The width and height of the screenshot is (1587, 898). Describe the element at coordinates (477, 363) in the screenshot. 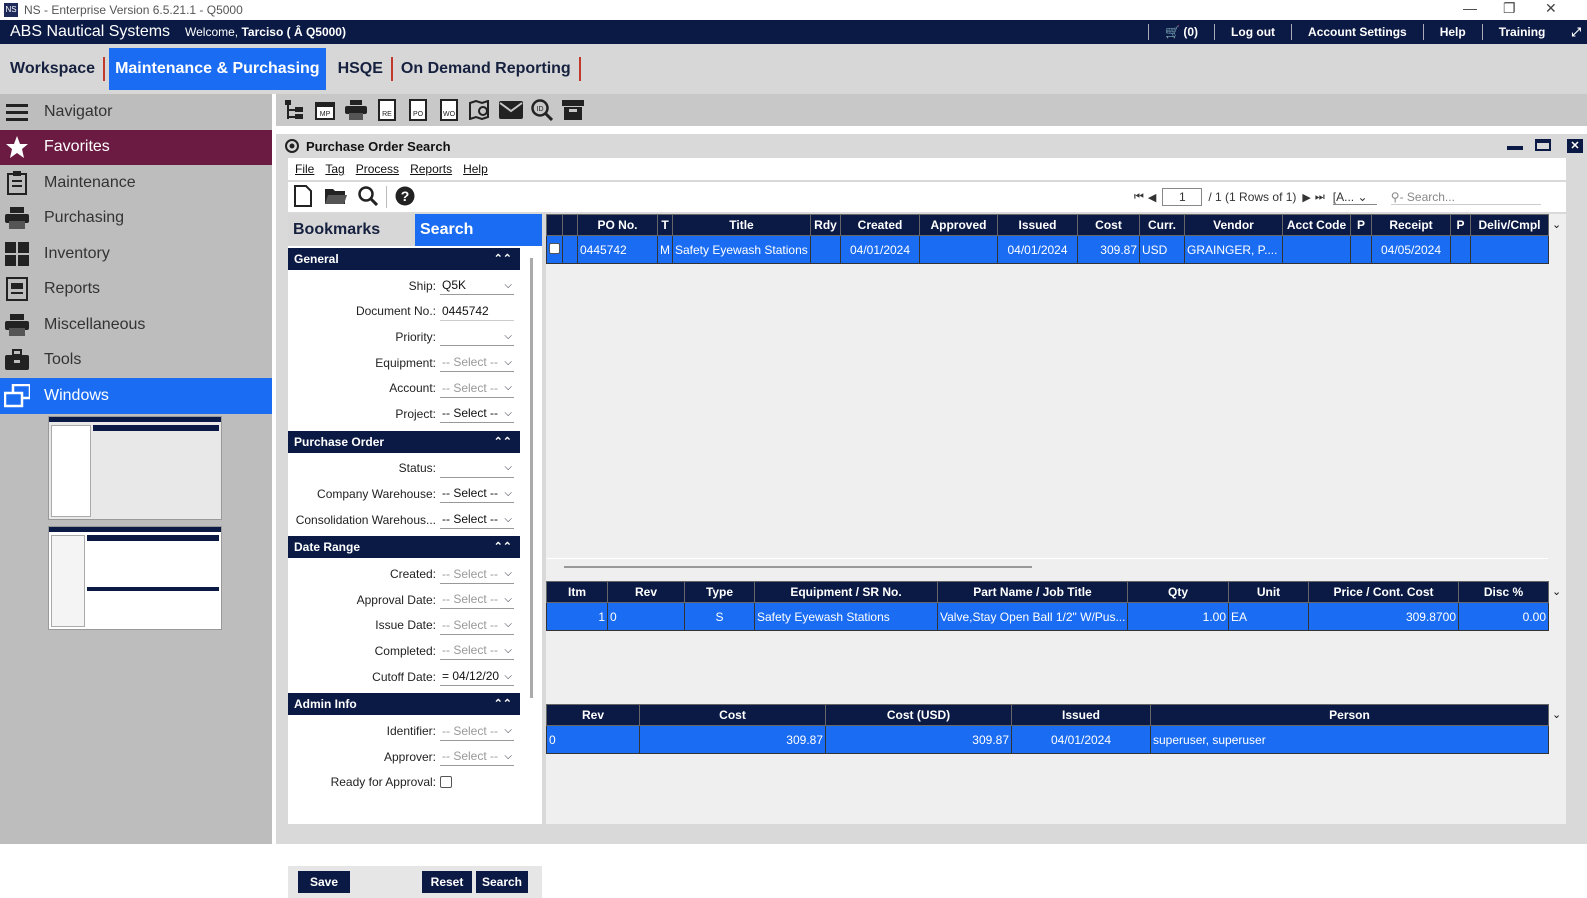

I see `equipment-select: -- Select -- ⌵` at that location.